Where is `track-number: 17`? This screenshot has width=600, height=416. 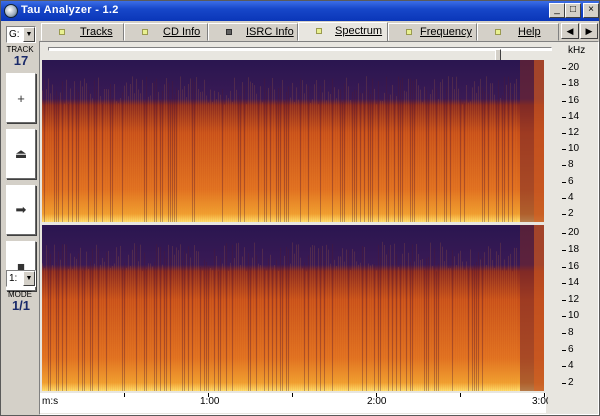
track-number: 17 is located at coordinates (21, 60).